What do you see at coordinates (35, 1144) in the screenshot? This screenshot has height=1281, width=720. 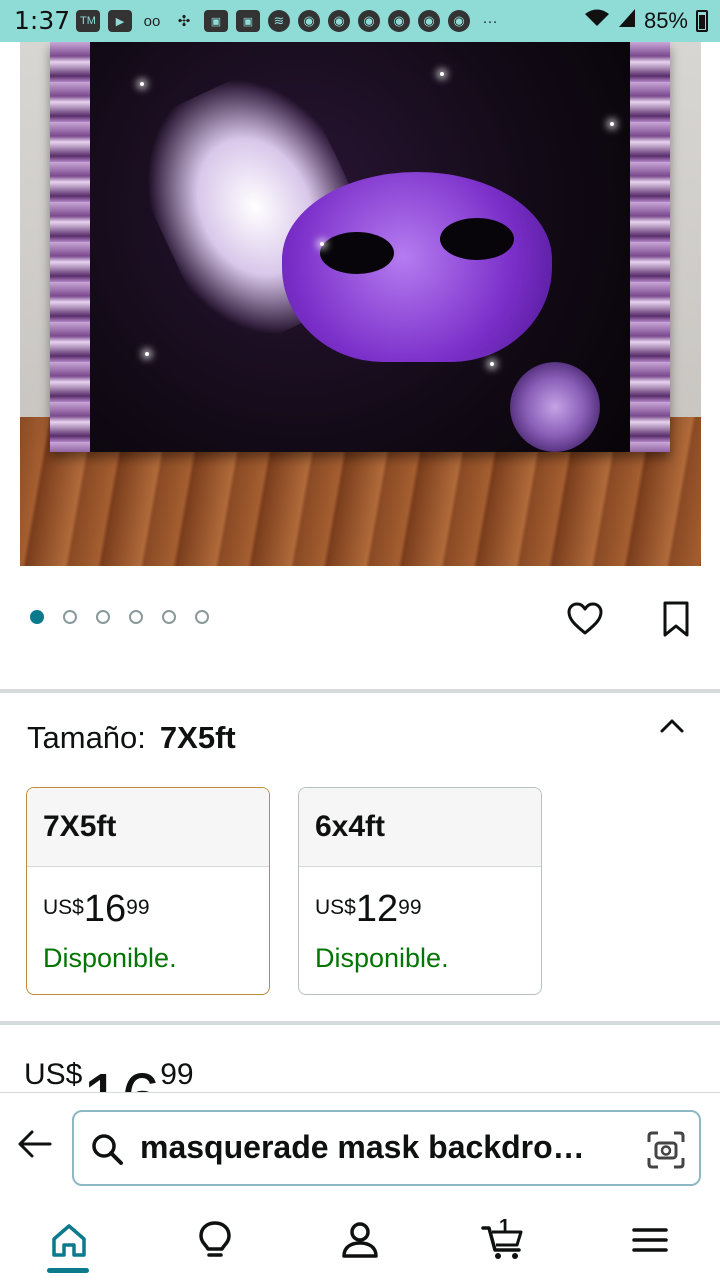 I see `back-arrow-icon` at bounding box center [35, 1144].